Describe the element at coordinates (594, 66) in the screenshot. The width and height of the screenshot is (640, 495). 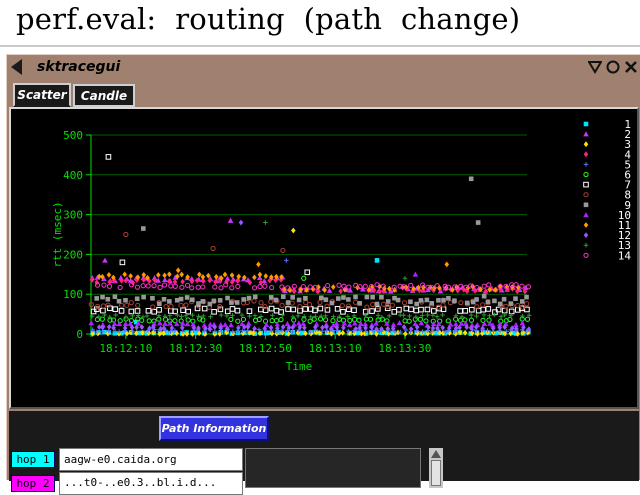
I see `menu-triangle-icon` at that location.